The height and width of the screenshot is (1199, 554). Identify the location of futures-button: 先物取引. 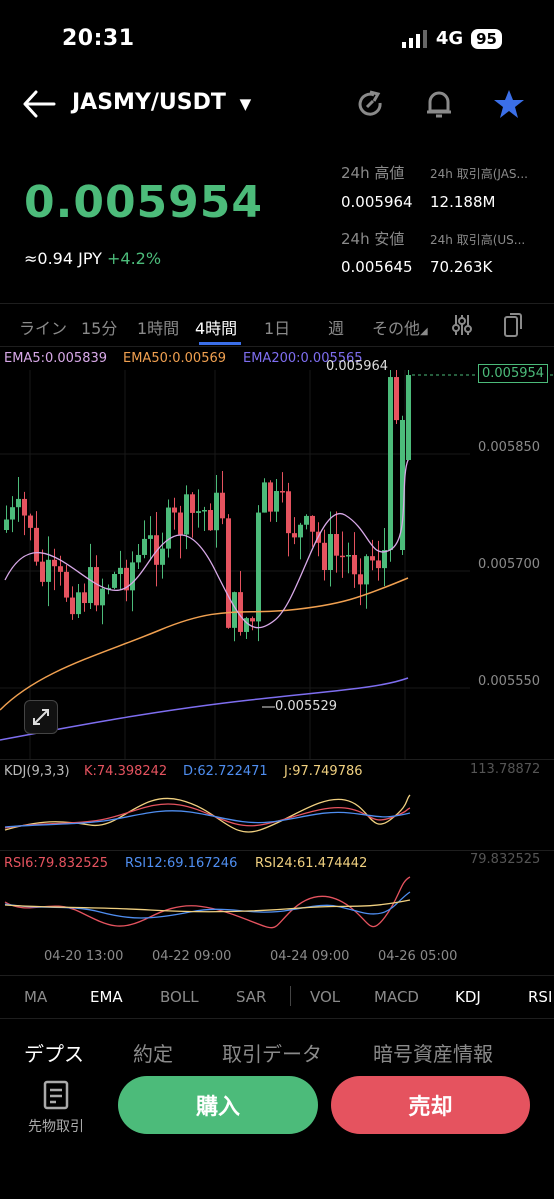
(56, 1108).